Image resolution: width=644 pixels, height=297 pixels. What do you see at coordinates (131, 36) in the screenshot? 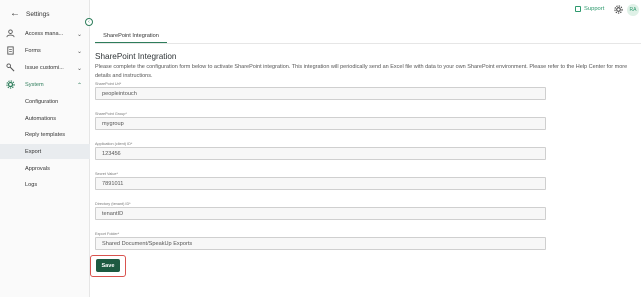
I see `tab-sharepoint-integration: SharePoint Integration` at bounding box center [131, 36].